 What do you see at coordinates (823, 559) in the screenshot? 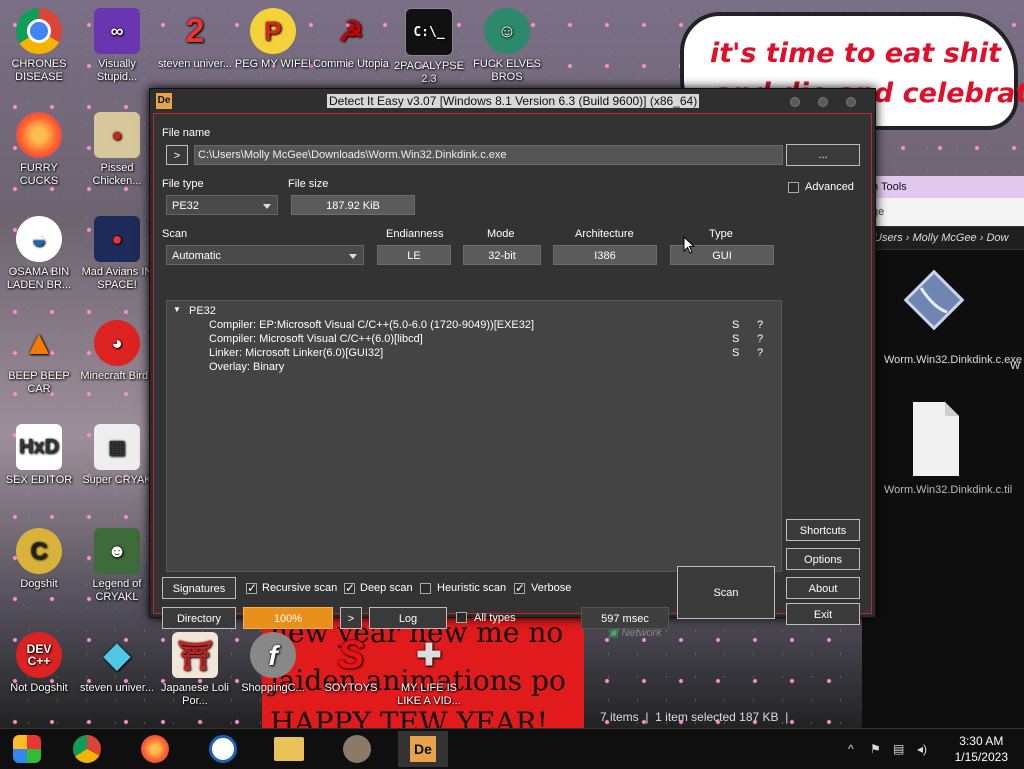
I see `options-button: Options` at bounding box center [823, 559].